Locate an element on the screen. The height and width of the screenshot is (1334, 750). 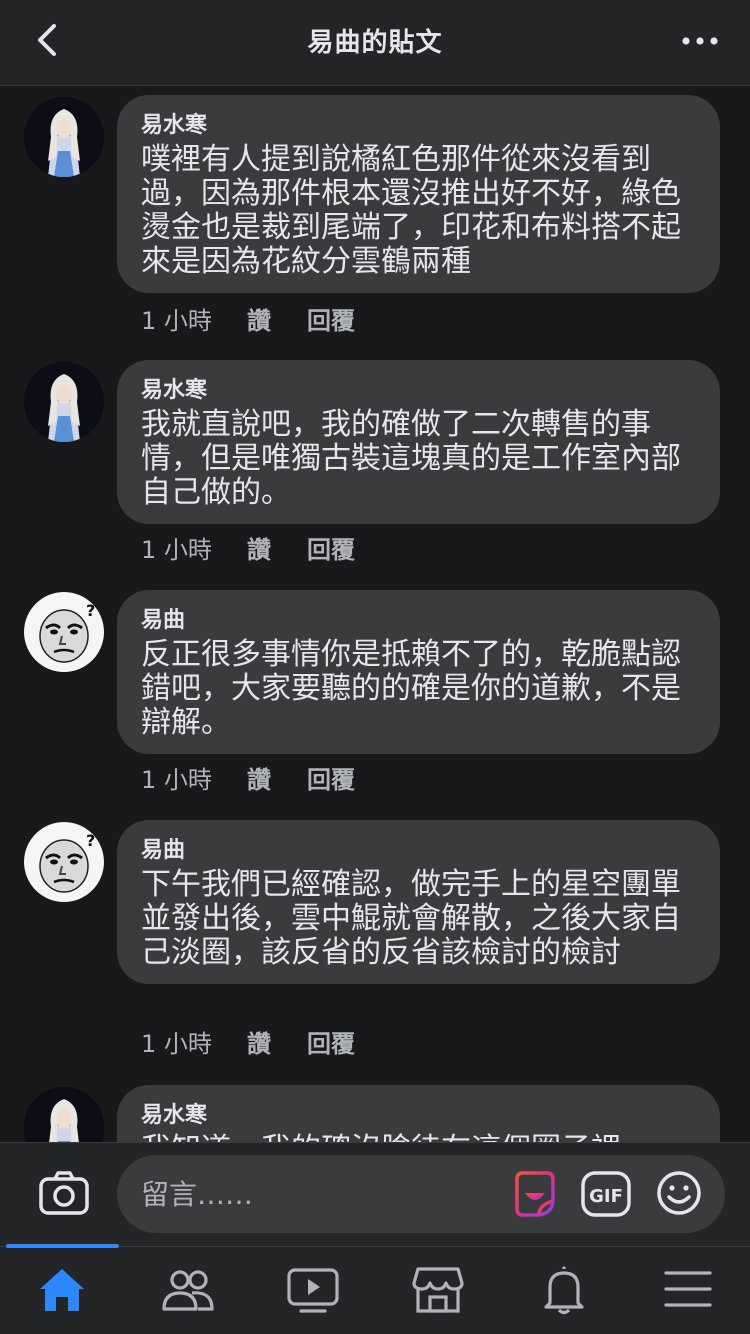
bell-icon is located at coordinates (564, 1290).